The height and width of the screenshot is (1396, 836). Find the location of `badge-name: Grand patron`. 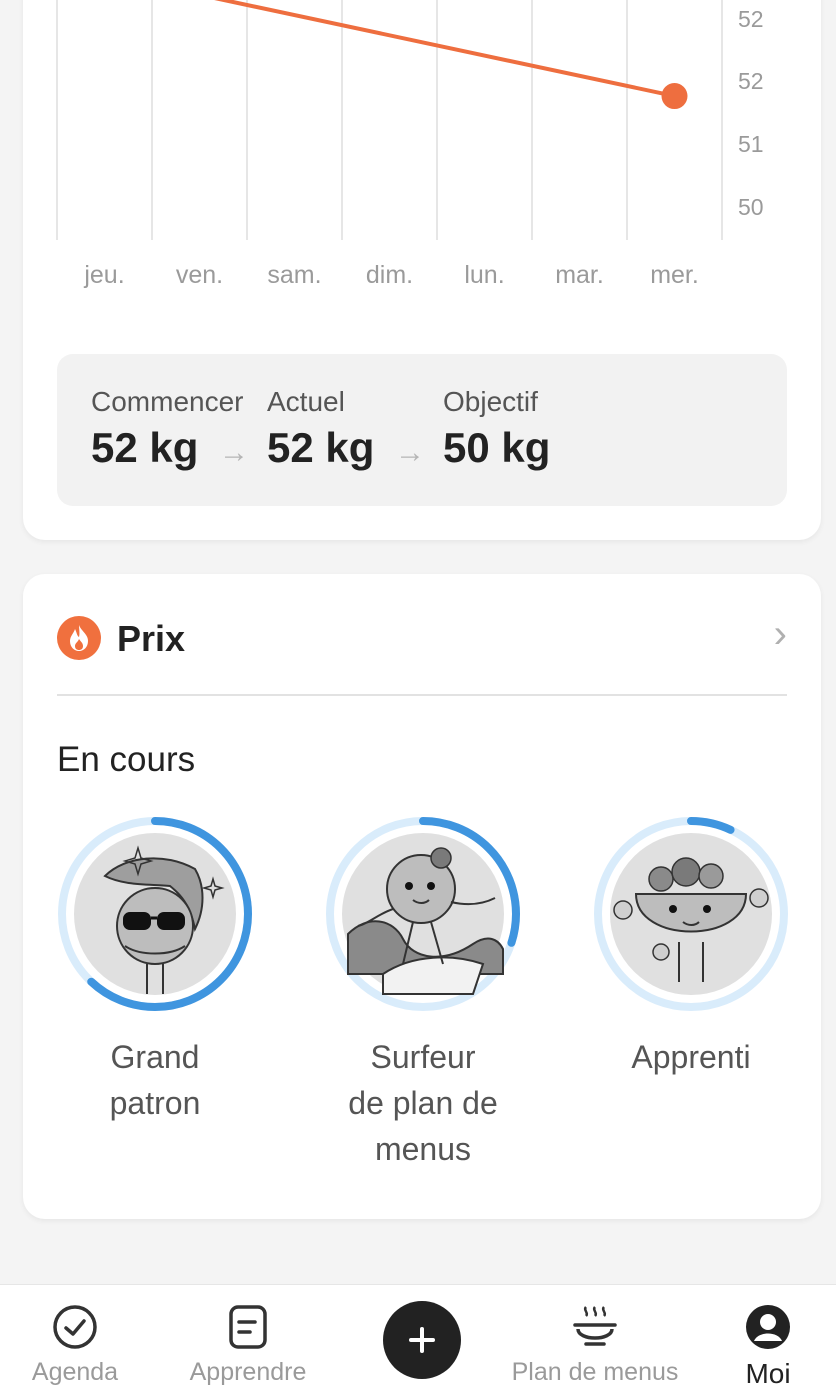

badge-name: Grand patron is located at coordinates (155, 1080).